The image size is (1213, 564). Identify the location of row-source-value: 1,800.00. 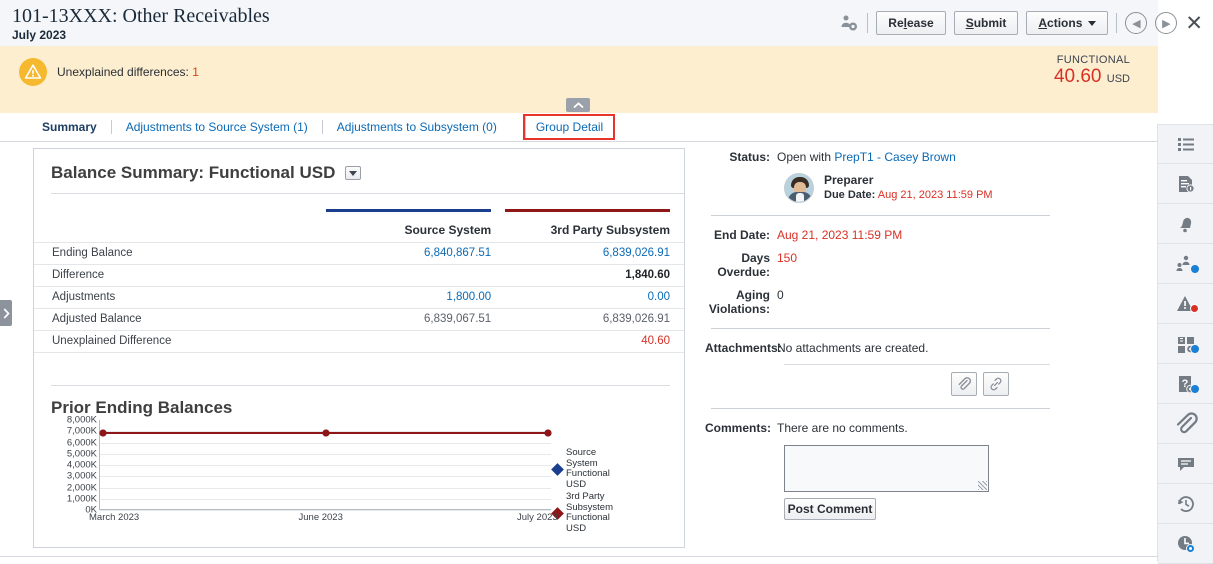
(416, 297).